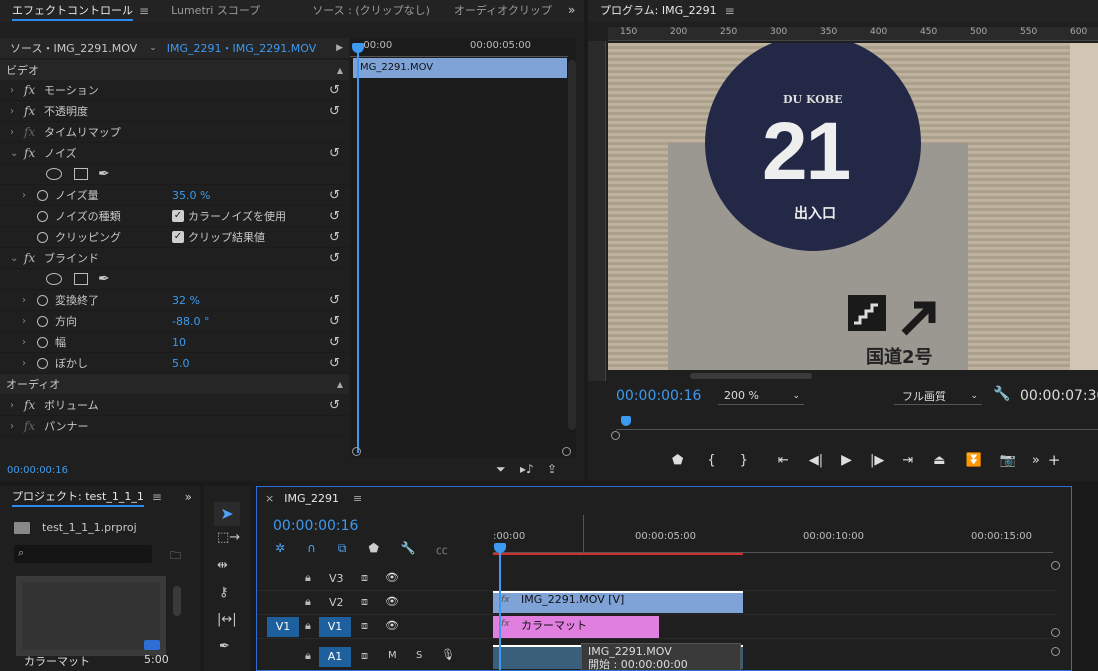 The width and height of the screenshot is (1098, 671). What do you see at coordinates (857, 424) in the screenshot?
I see `program-scrub-bar` at bounding box center [857, 424].